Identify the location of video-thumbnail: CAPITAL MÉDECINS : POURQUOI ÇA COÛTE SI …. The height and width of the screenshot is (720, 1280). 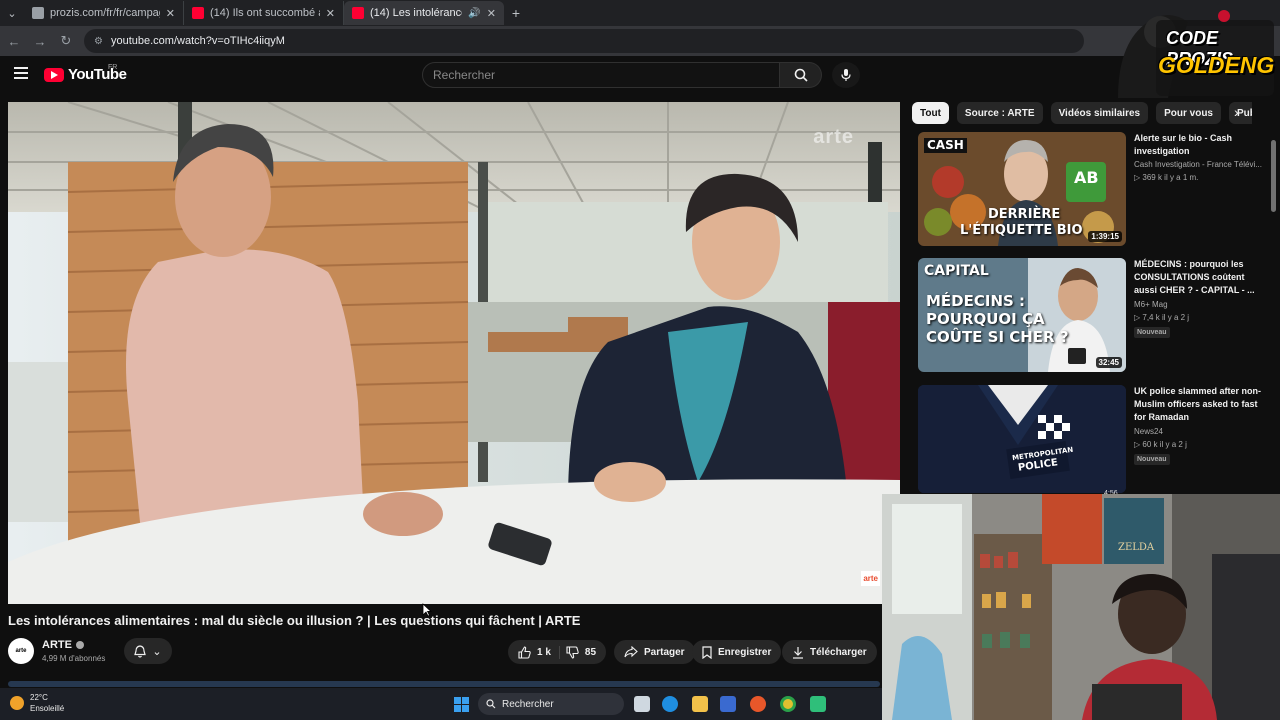
(1022, 315).